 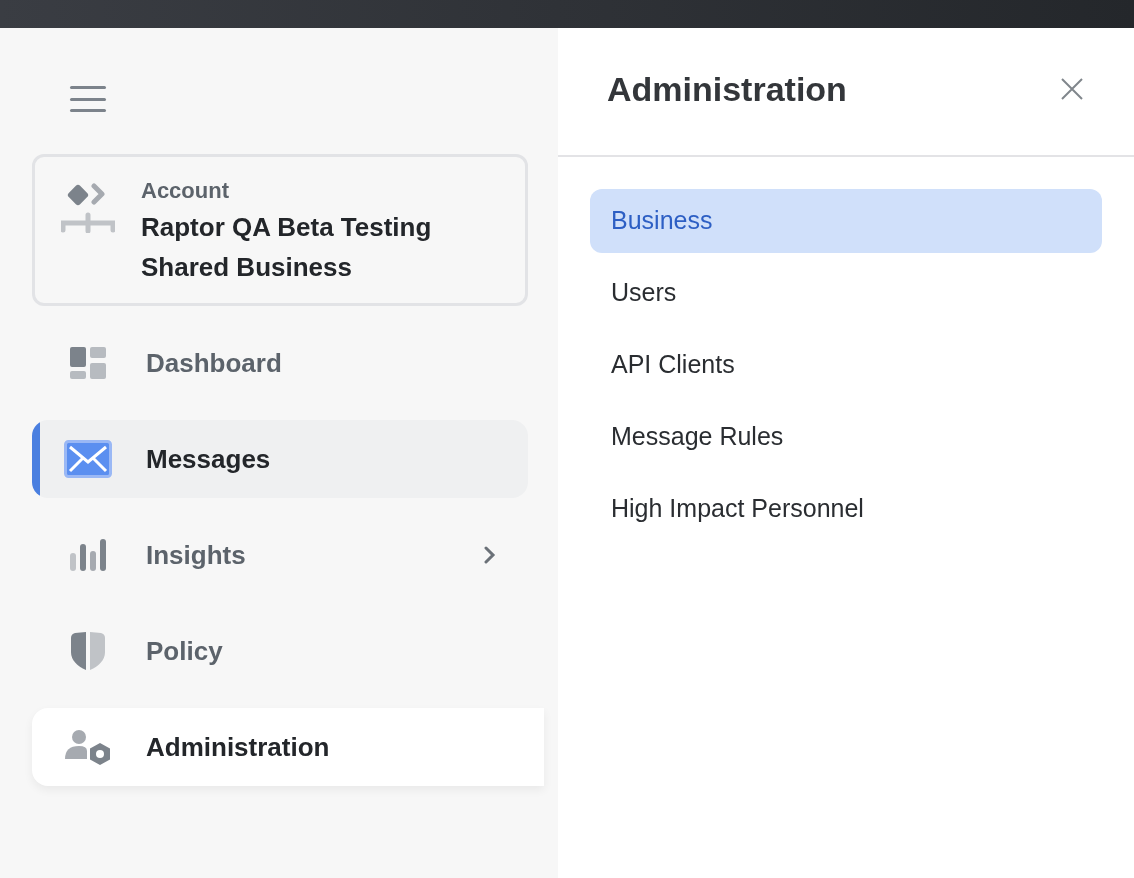 I want to click on panel-title: Administration, so click(x=727, y=89).